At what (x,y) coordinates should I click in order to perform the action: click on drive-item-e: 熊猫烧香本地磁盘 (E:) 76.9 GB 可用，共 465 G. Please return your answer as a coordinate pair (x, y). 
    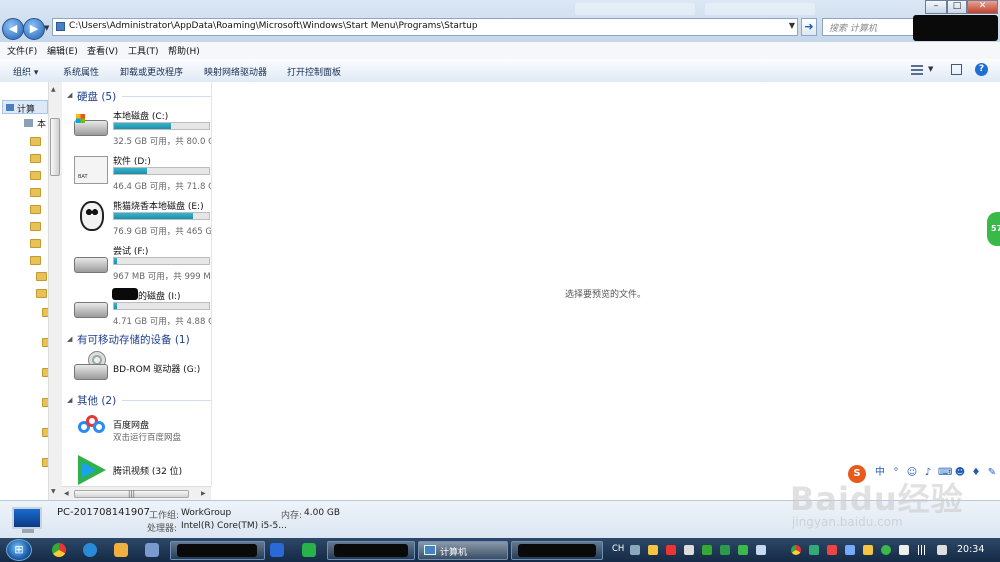
    Looking at the image, I should click on (136, 220).